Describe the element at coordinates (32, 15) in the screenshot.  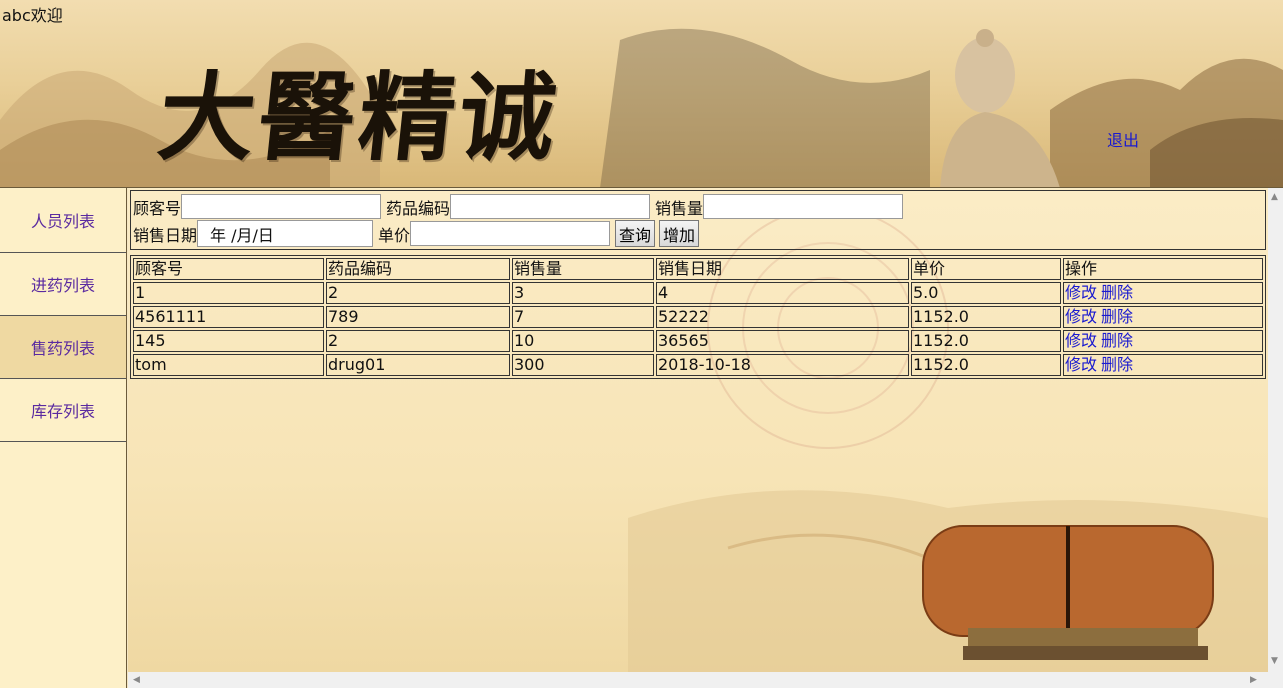
I see `welcome-text: abc欢迎` at that location.